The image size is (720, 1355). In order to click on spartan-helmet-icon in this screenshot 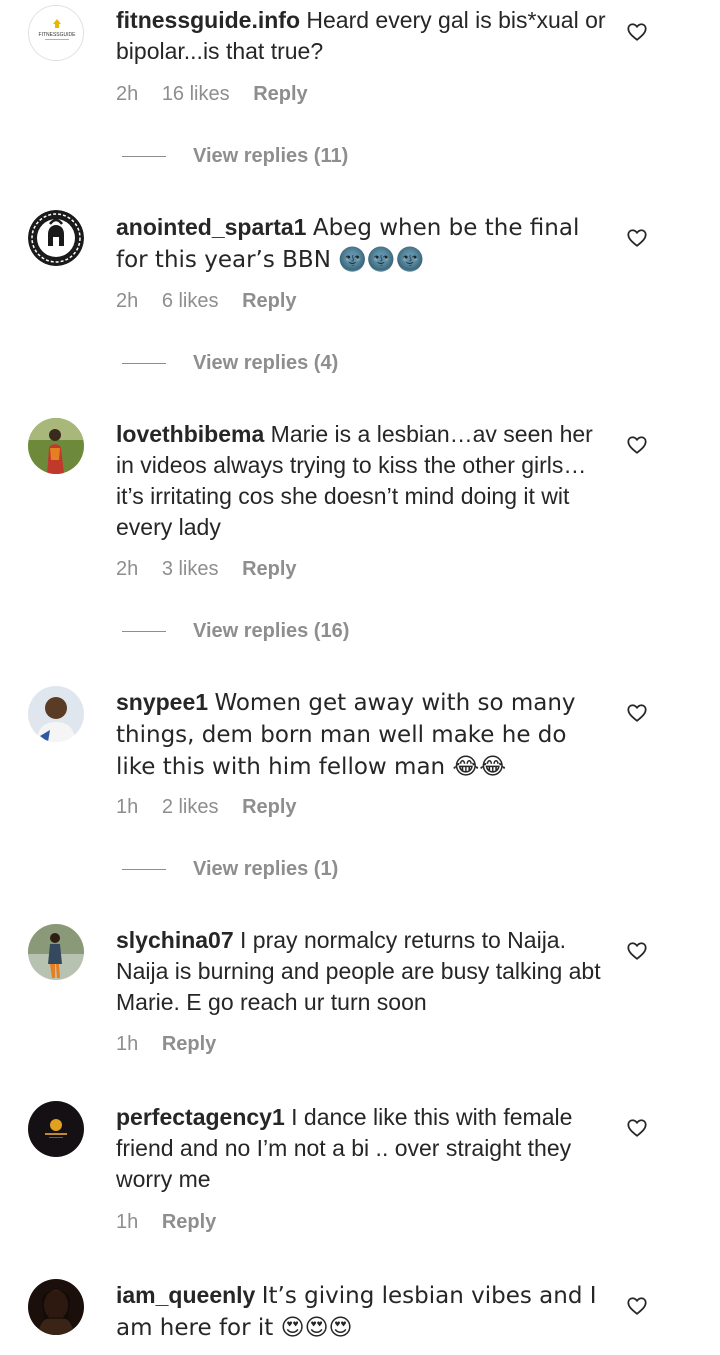, I will do `click(56, 238)`.